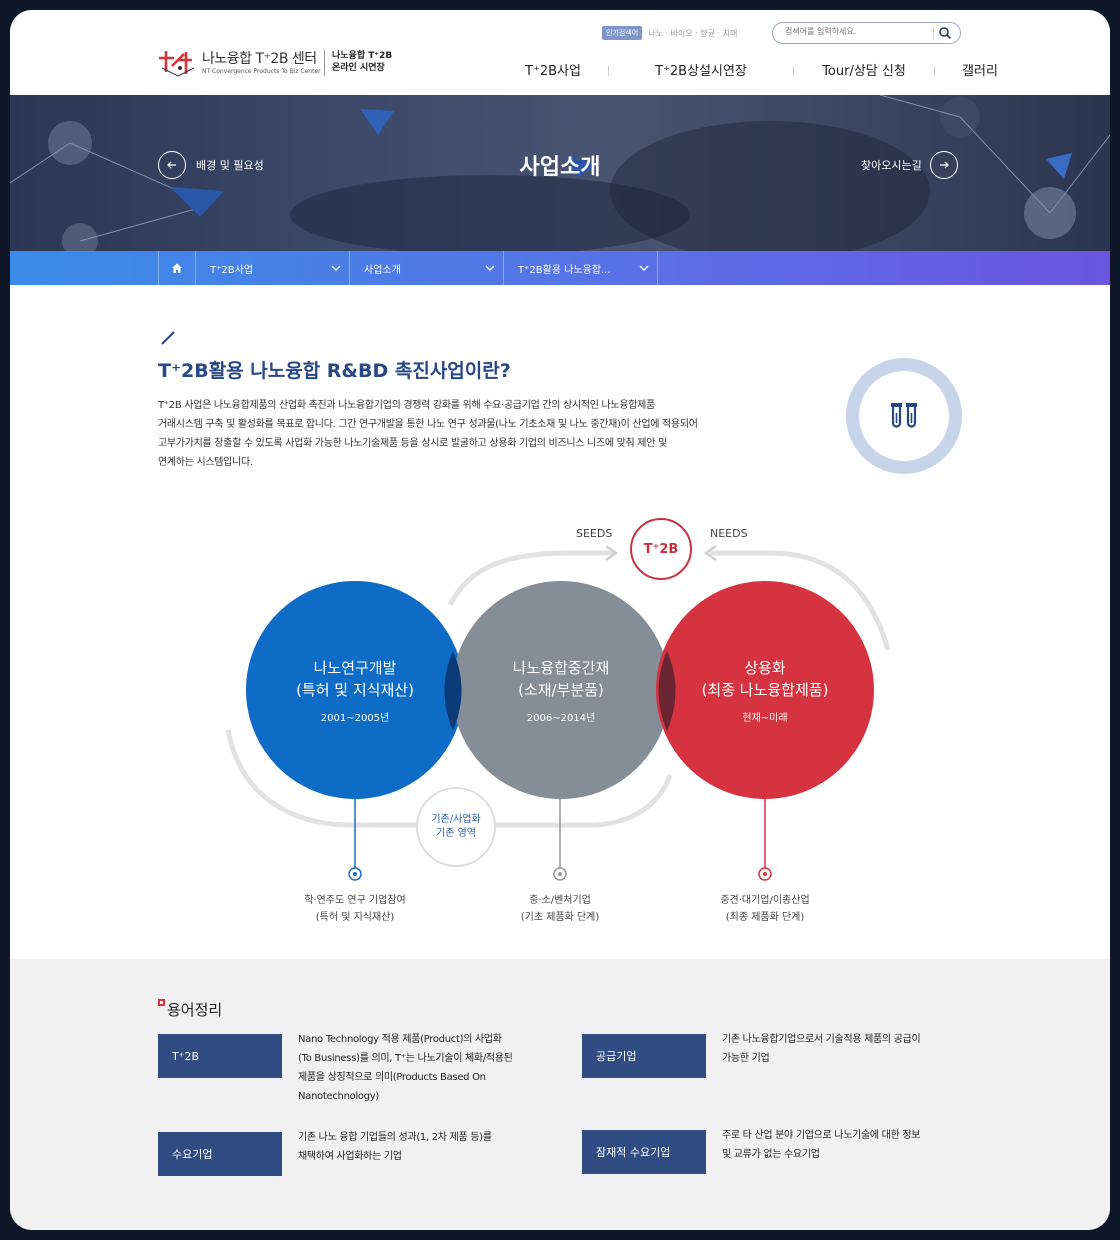 This screenshot has height=1240, width=1120. What do you see at coordinates (168, 338) in the screenshot?
I see `section-slash-icon` at bounding box center [168, 338].